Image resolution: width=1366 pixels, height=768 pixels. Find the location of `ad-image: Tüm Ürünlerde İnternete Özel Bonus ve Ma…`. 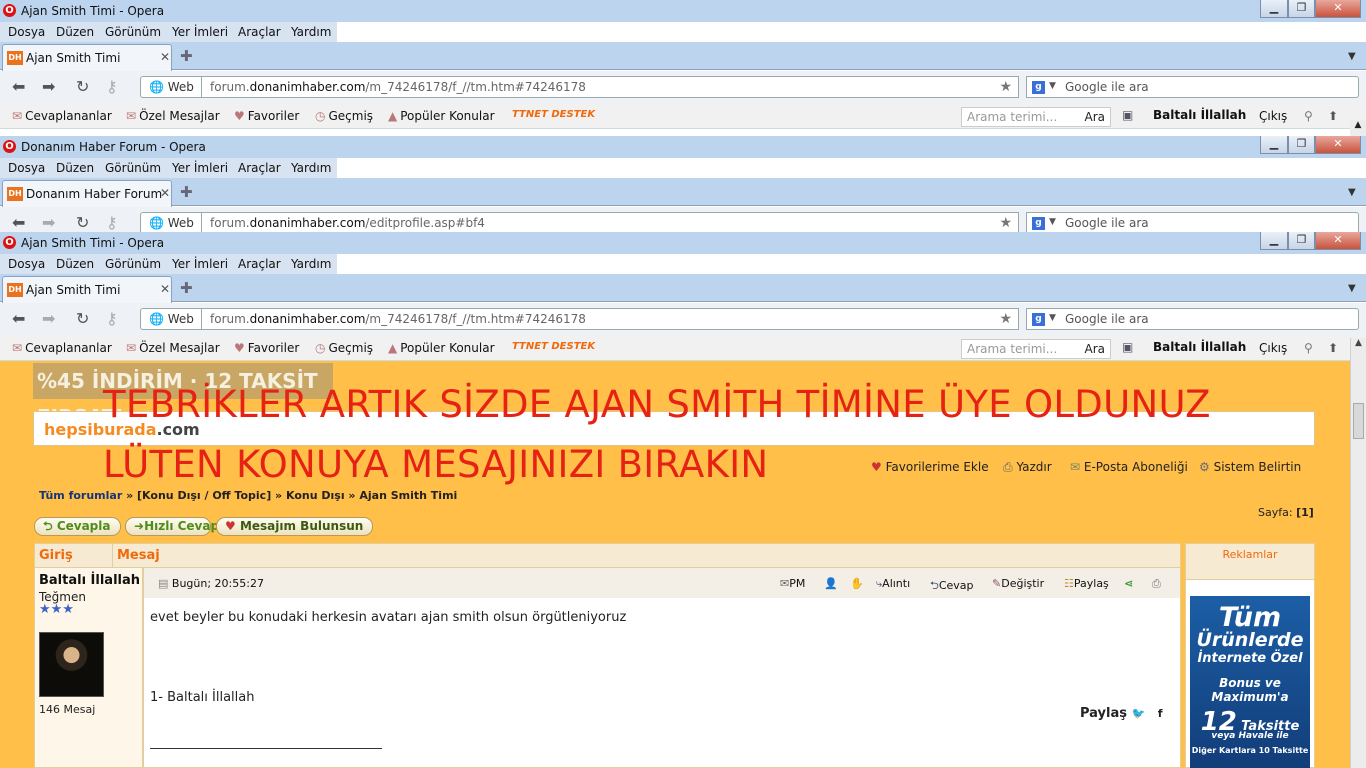

ad-image: Tüm Ürünlerde İnternete Özel Bonus ve Ma… is located at coordinates (1250, 682).